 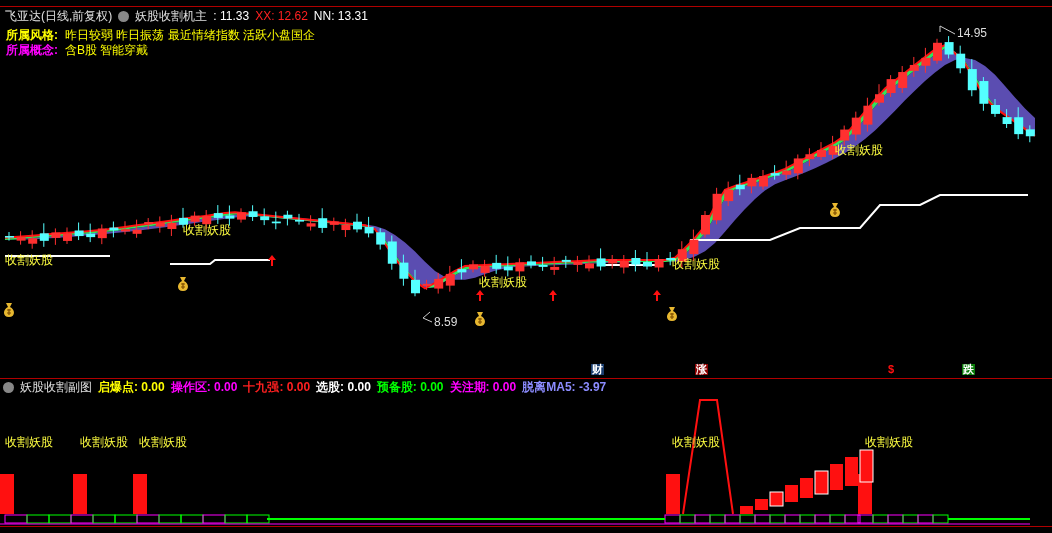 I want to click on event-marker: $, so click(x=891, y=369).